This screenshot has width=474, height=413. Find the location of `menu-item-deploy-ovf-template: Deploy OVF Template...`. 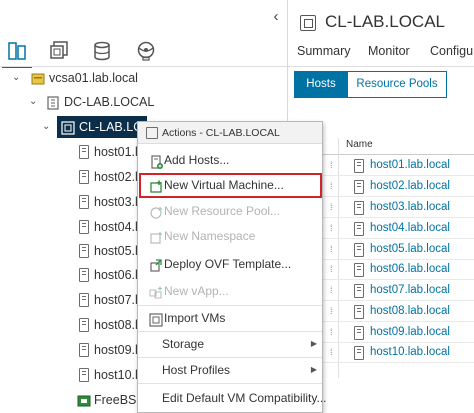

menu-item-deploy-ovf-template: Deploy OVF Template... is located at coordinates (230, 264).